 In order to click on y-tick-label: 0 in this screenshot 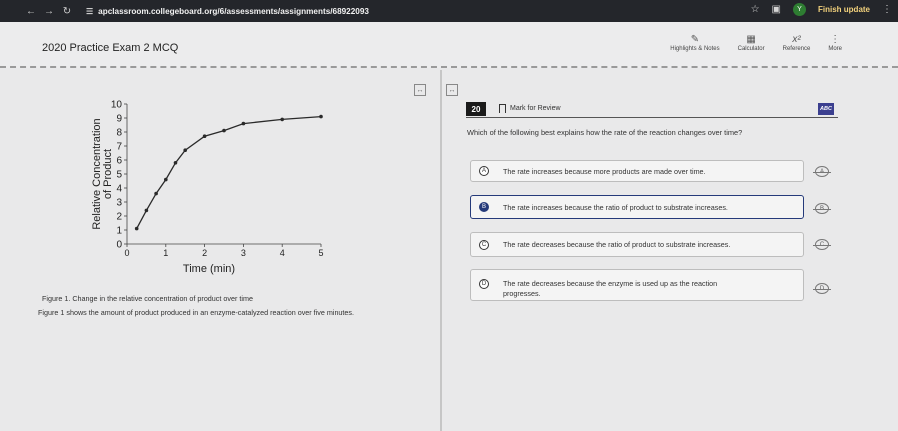, I will do `click(119, 245)`.